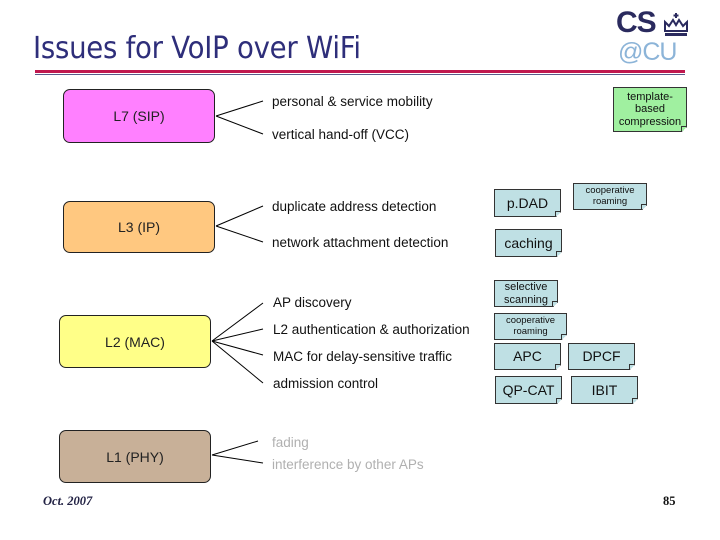  I want to click on logo-cu-text: @CU, so click(647, 52).